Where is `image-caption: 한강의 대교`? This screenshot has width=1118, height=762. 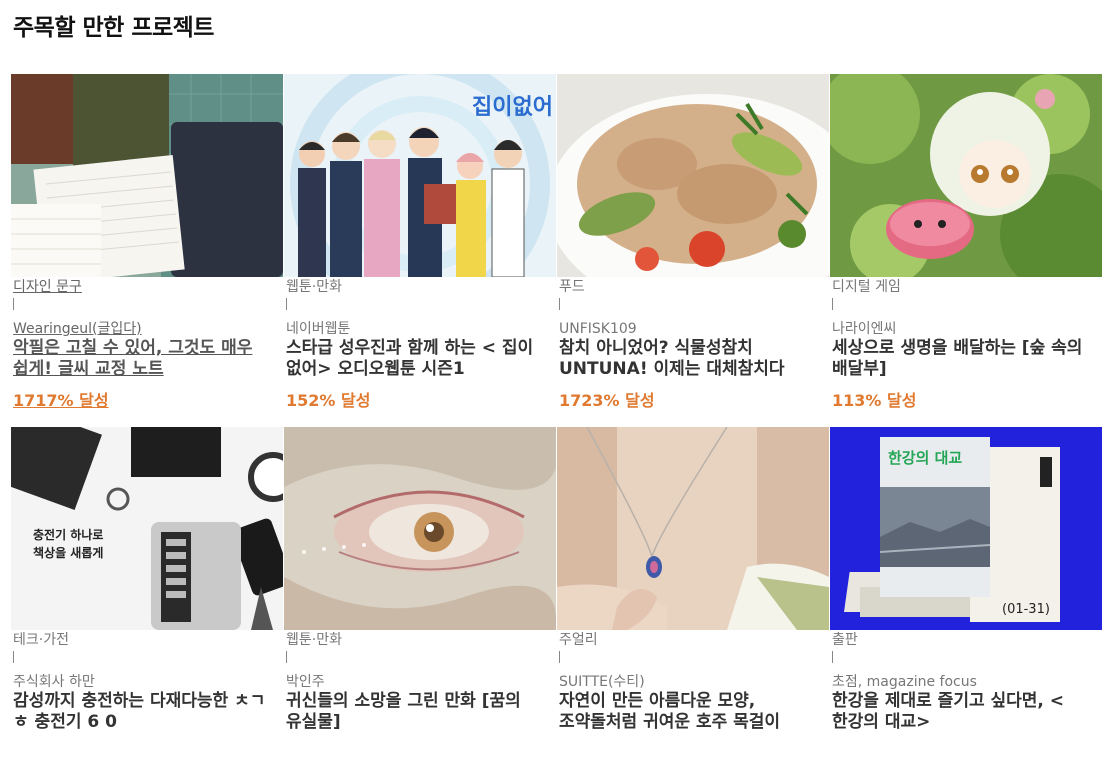 image-caption: 한강의 대교 is located at coordinates (925, 458).